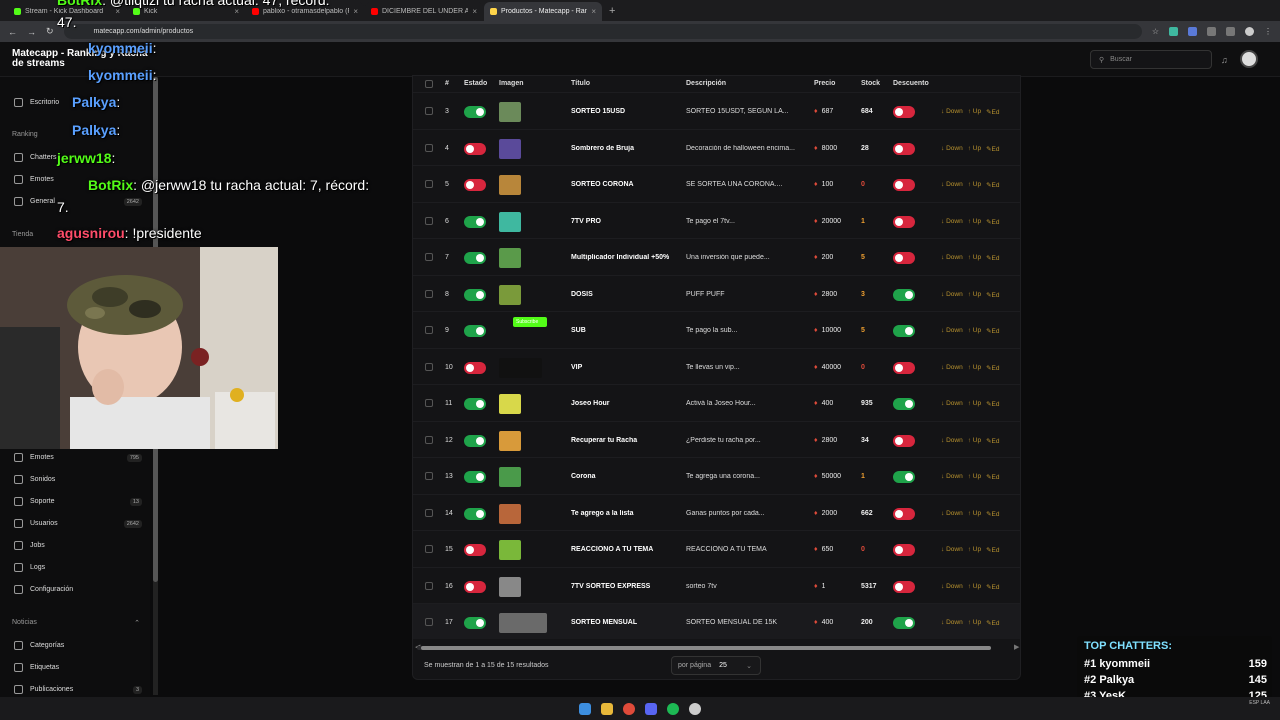 The image size is (1280, 720). What do you see at coordinates (1259, 703) in the screenshot?
I see `system-tray: ESP LAA` at bounding box center [1259, 703].